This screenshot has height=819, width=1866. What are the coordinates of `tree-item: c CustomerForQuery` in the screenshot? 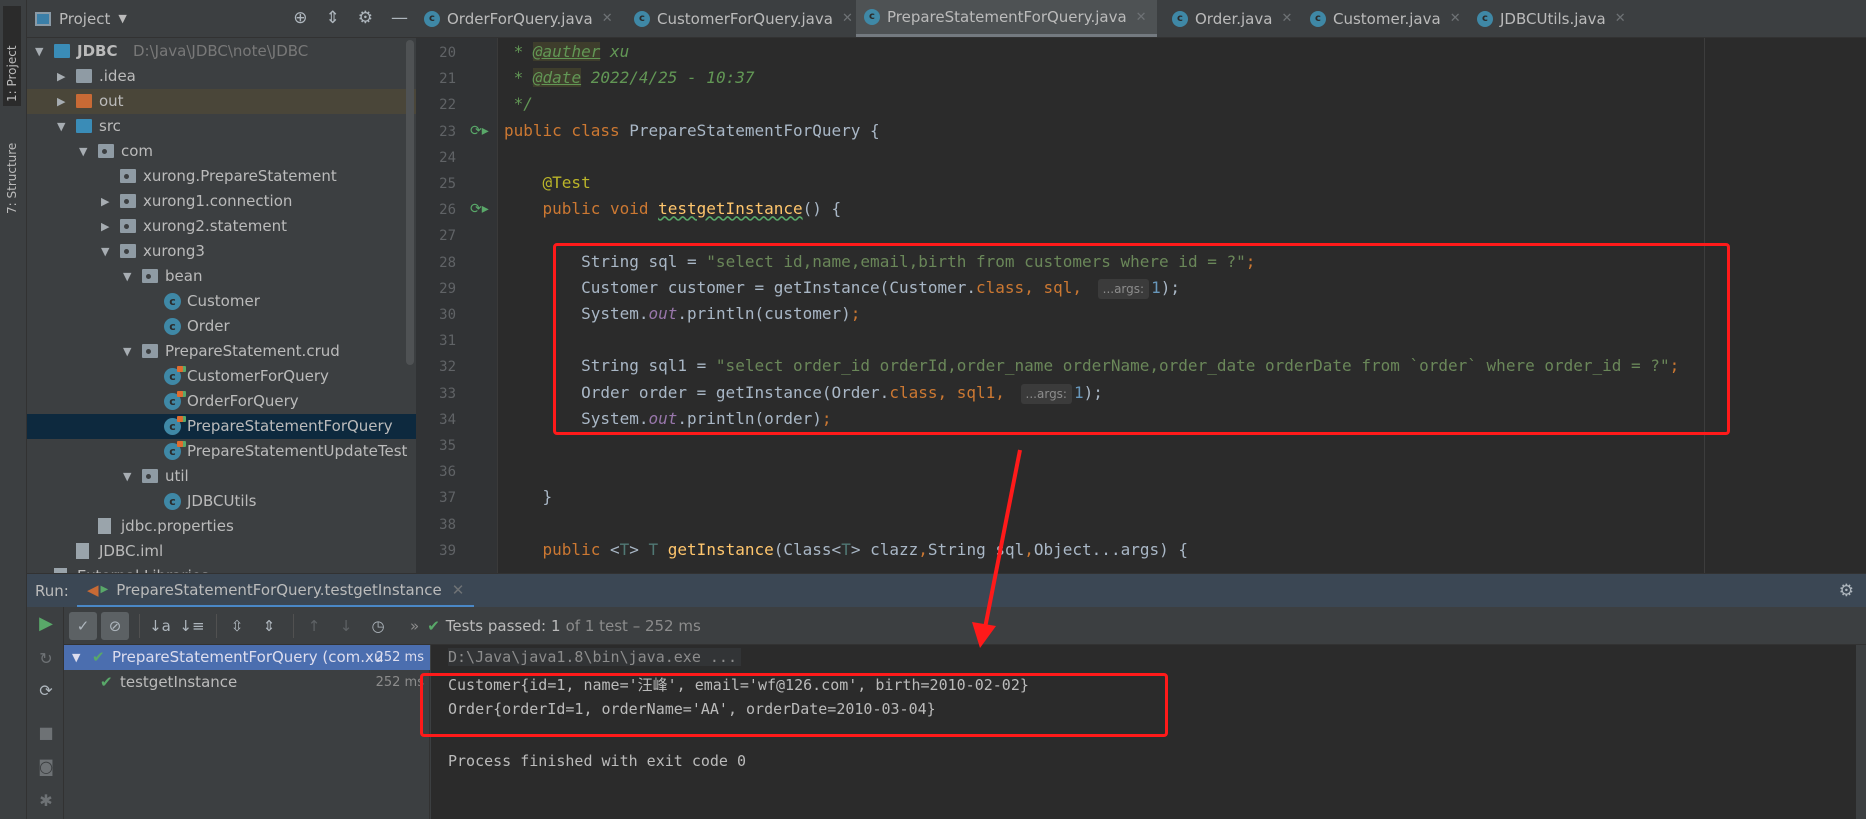 It's located at (221, 376).